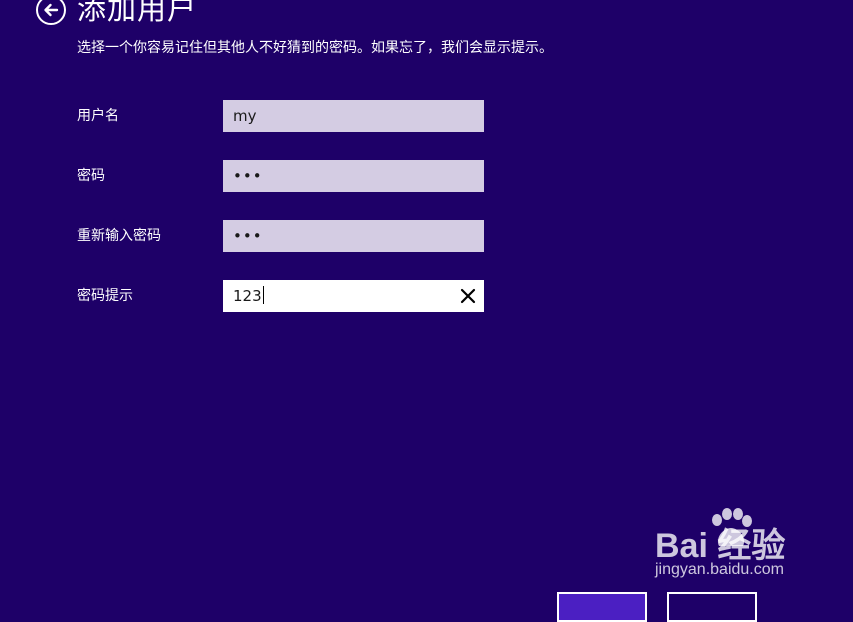 The height and width of the screenshot is (622, 853). Describe the element at coordinates (468, 296) in the screenshot. I see `clear-icon` at that location.